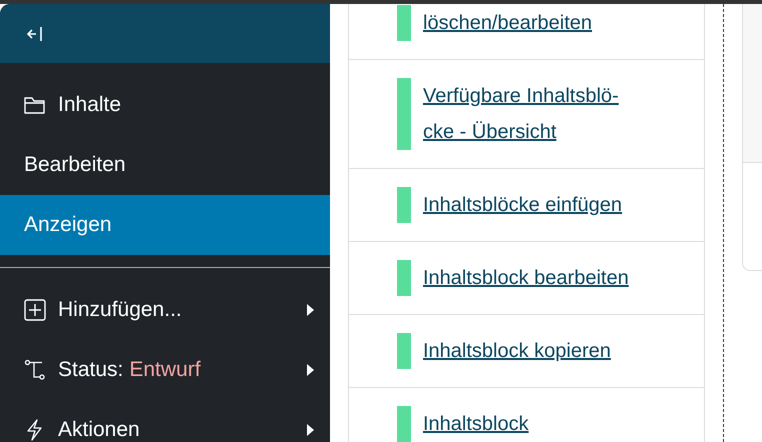 The image size is (762, 442). I want to click on link: Inhaltsblöcke einfügen, so click(534, 205).